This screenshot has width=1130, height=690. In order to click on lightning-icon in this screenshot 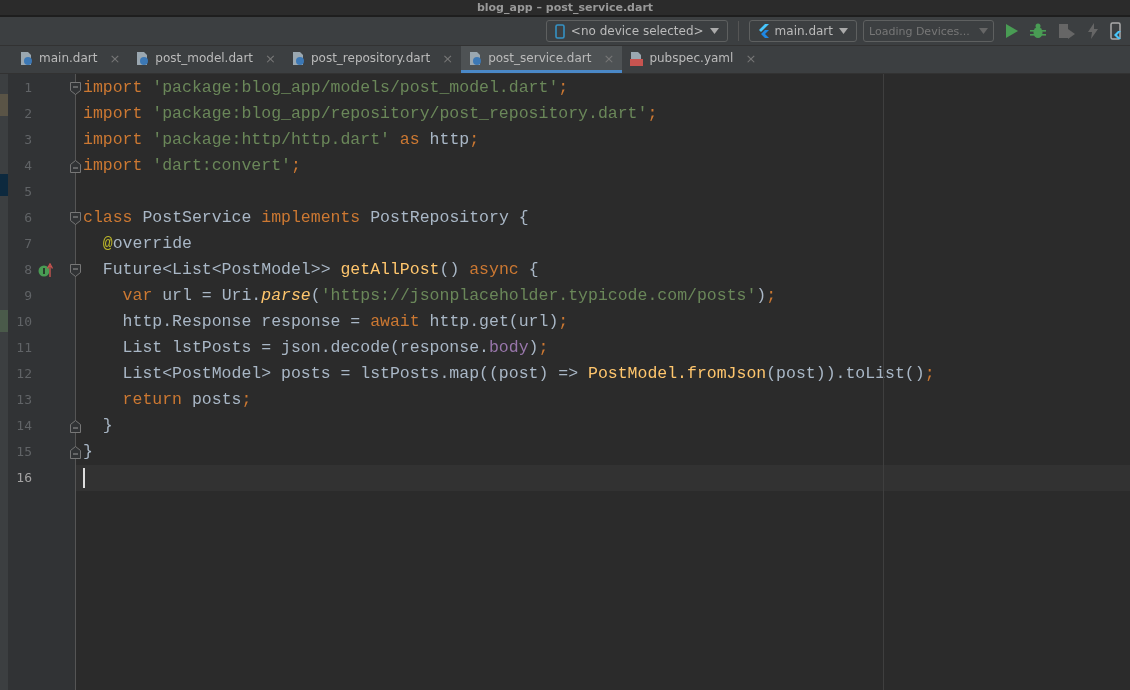, I will do `click(1093, 31)`.